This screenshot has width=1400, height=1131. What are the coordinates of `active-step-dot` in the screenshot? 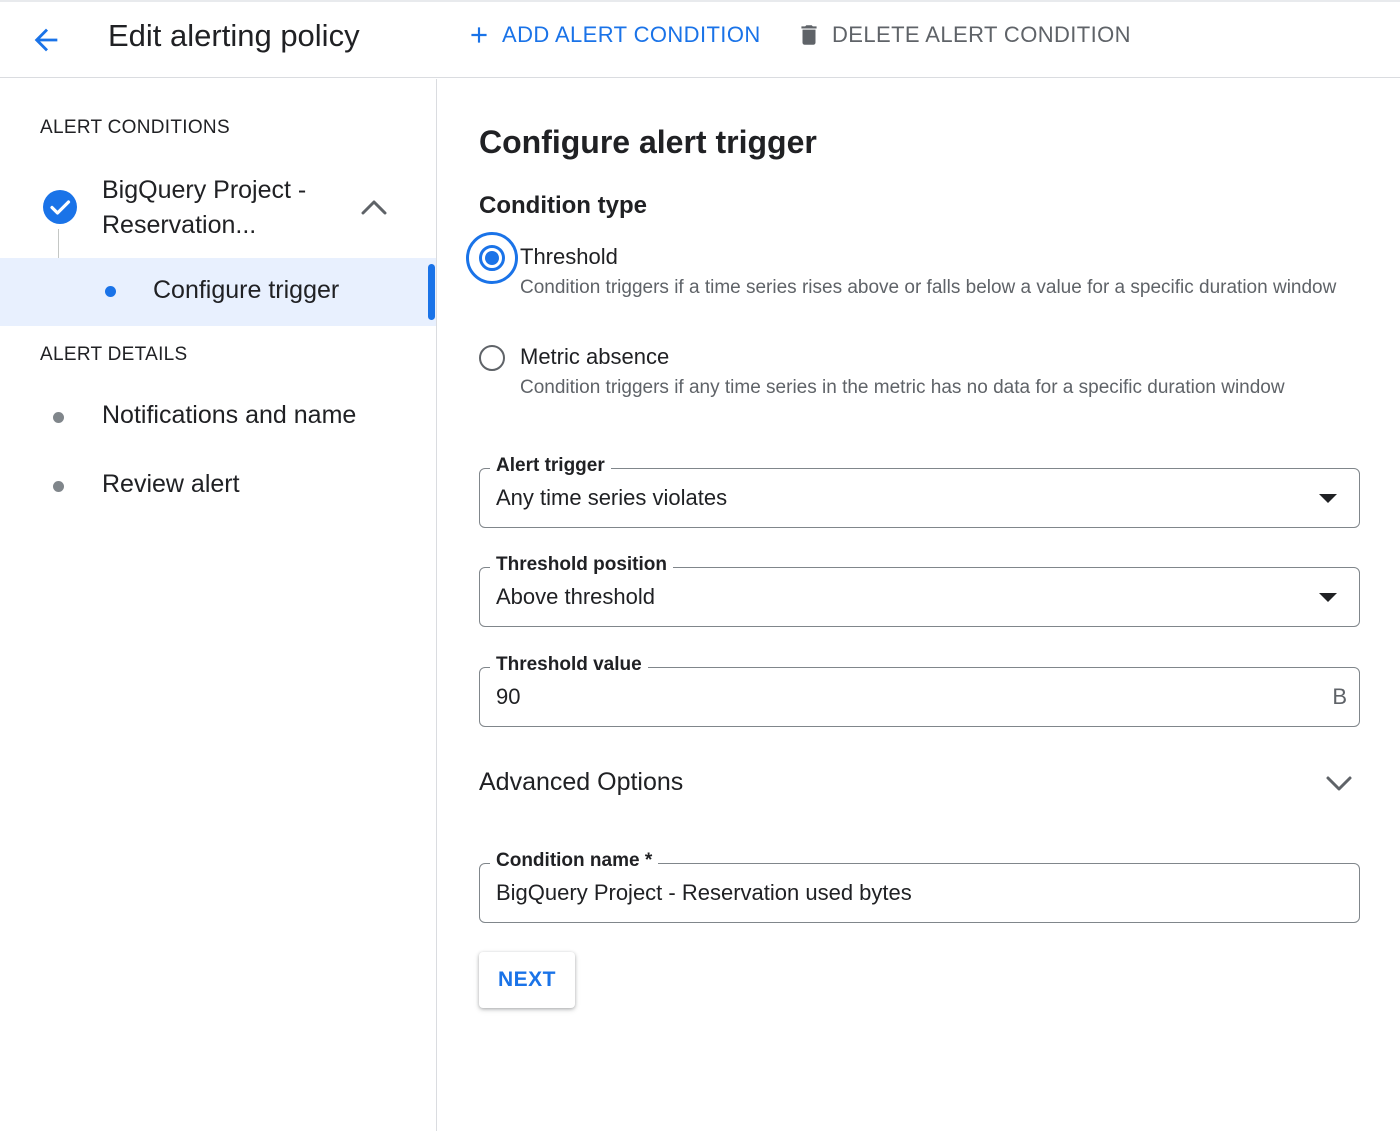 It's located at (110, 291).